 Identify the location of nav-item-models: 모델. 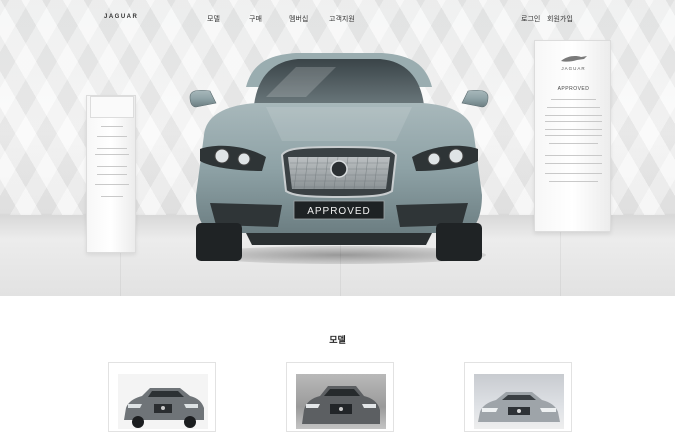
(213, 19).